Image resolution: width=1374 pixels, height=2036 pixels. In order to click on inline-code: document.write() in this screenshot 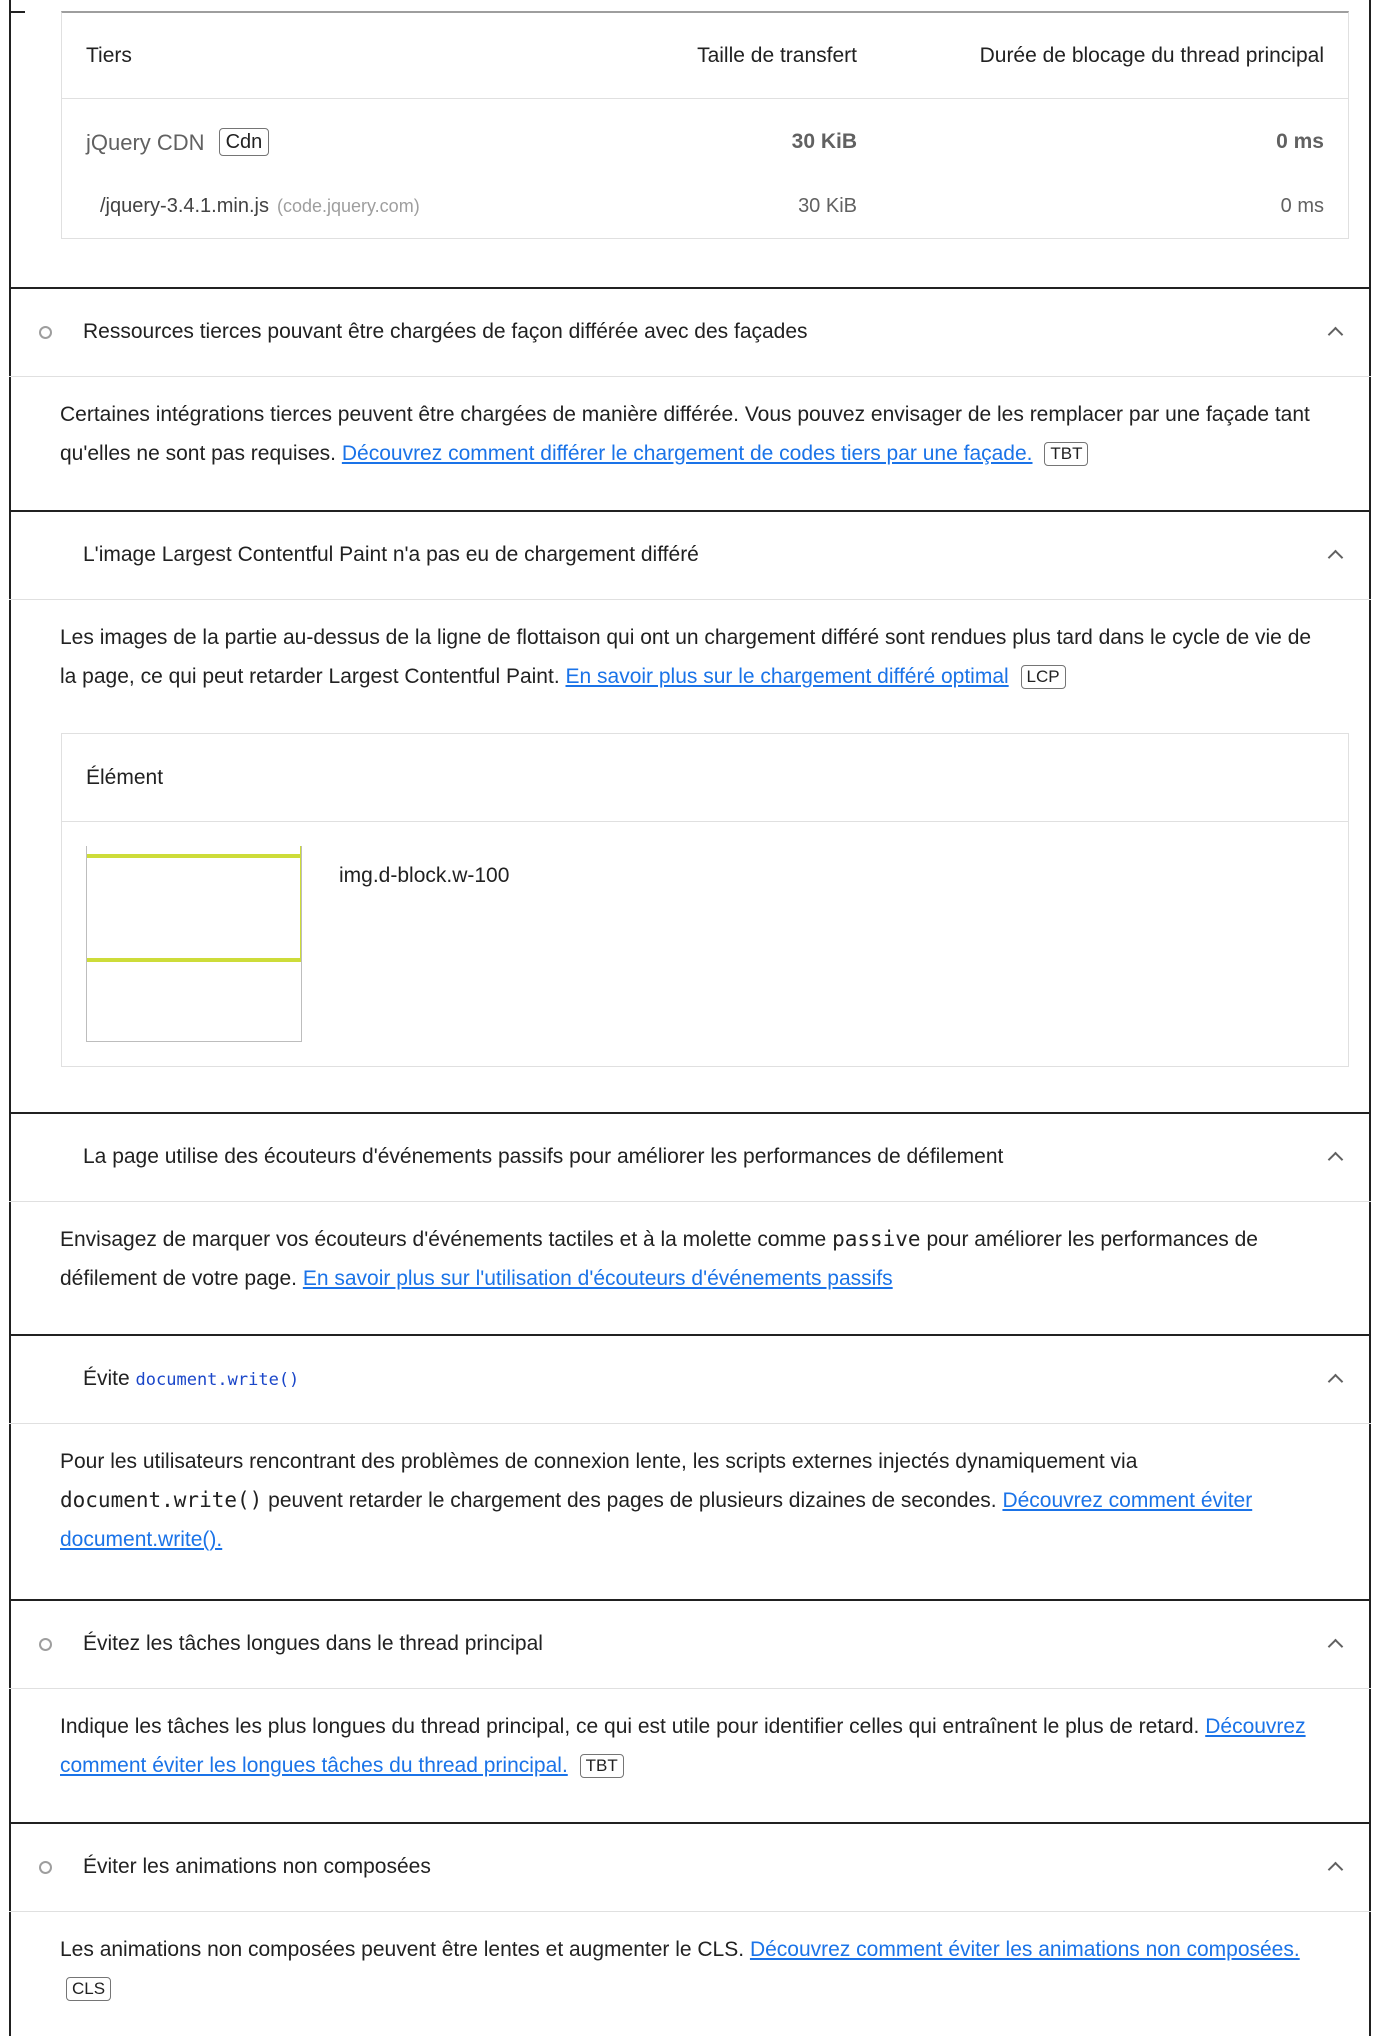, I will do `click(161, 1500)`.